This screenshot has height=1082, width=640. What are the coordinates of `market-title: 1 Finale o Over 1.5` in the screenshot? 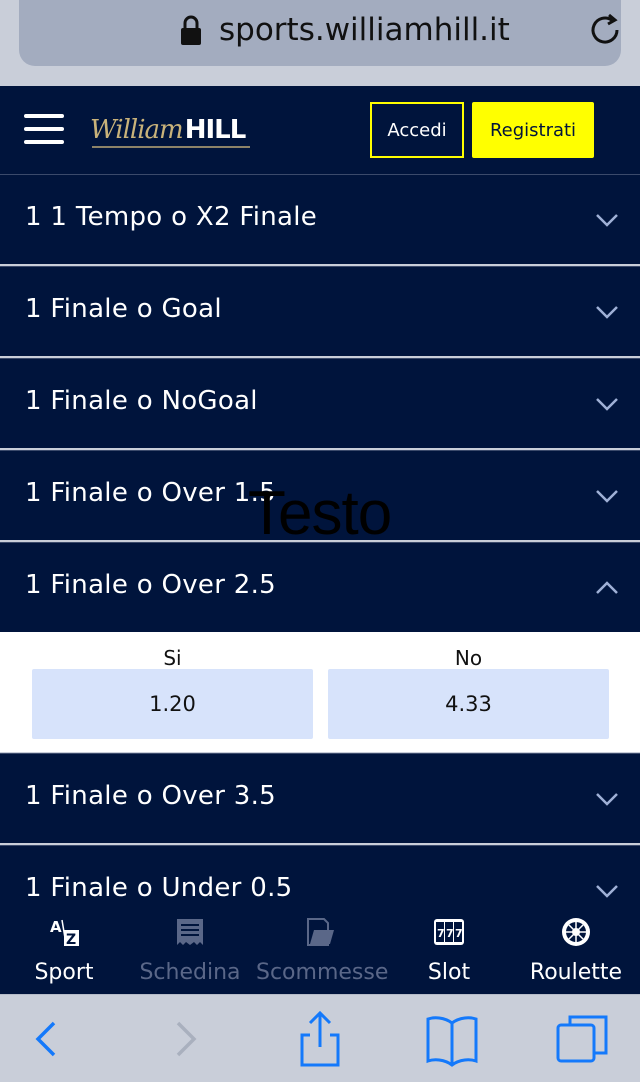 It's located at (151, 493).